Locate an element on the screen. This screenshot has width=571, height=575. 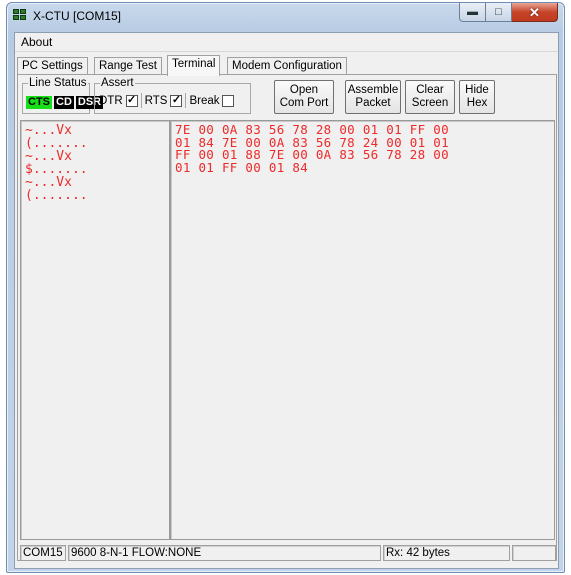
minimize-button: ▬ is located at coordinates (472, 12).